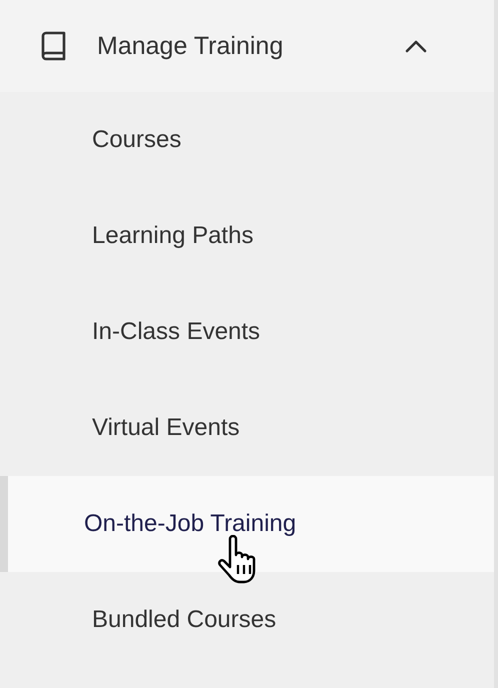 Image resolution: width=498 pixels, height=688 pixels. Describe the element at coordinates (247, 332) in the screenshot. I see `menu-item: In-Class Events` at that location.